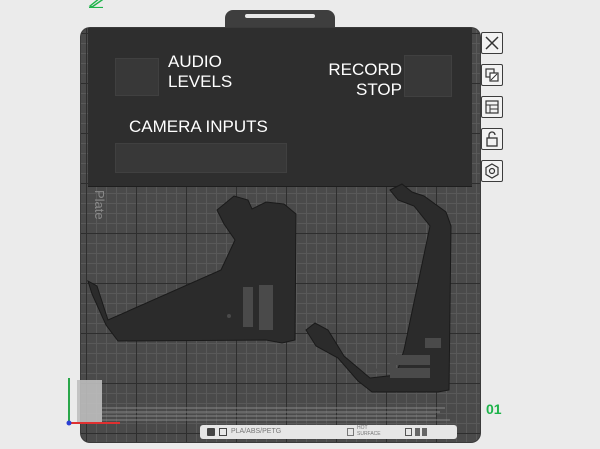  I want to click on origin-pad, so click(89, 401).